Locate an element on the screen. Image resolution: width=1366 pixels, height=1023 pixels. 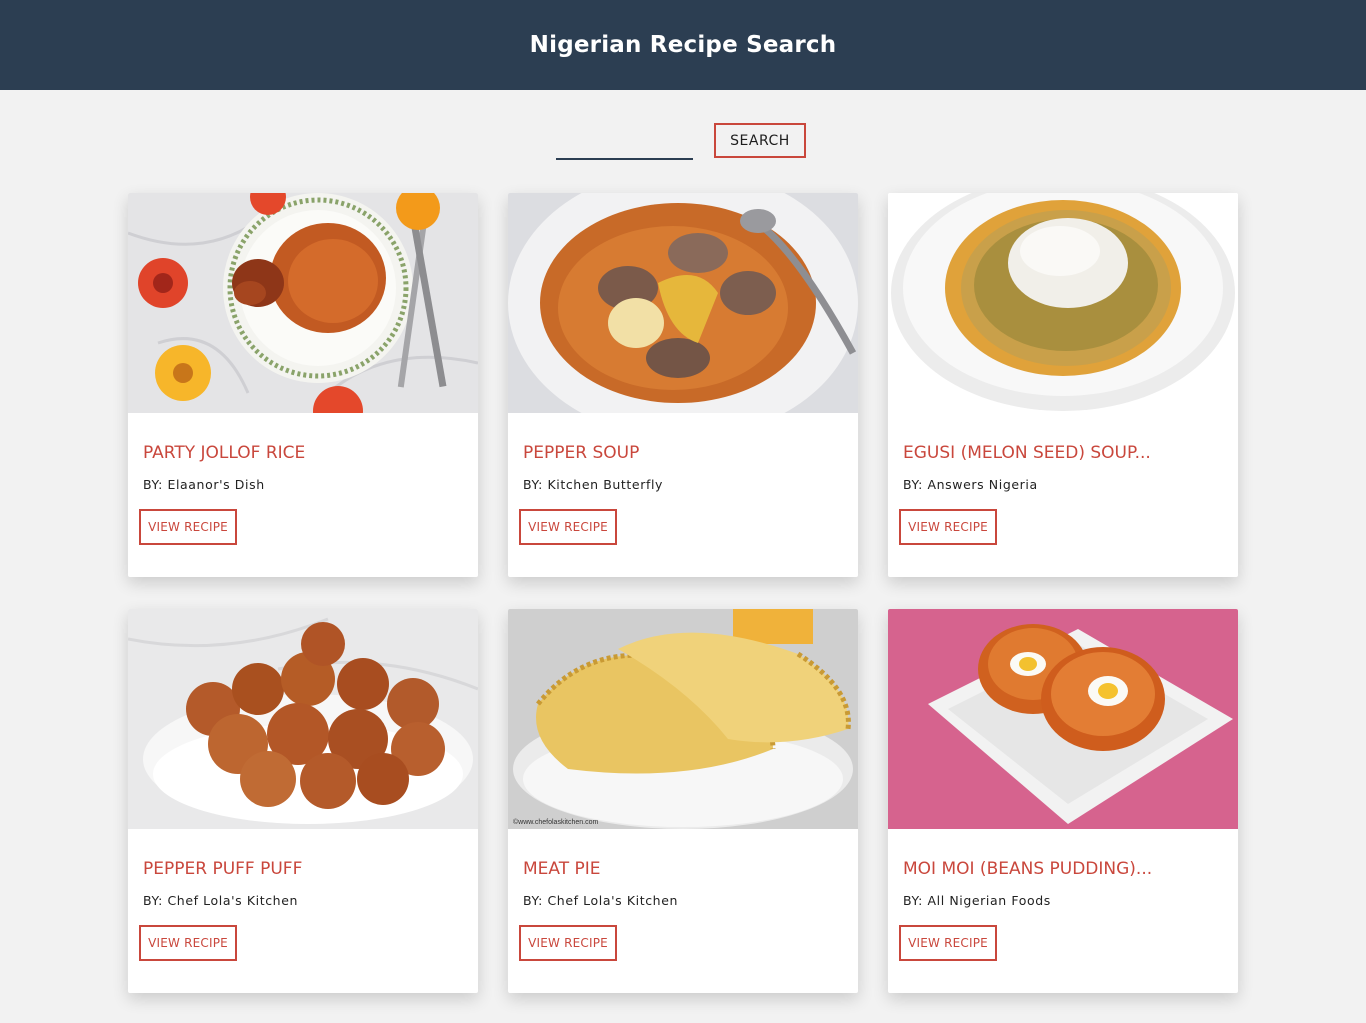
author-name: Answers Nigeria is located at coordinates (982, 484).